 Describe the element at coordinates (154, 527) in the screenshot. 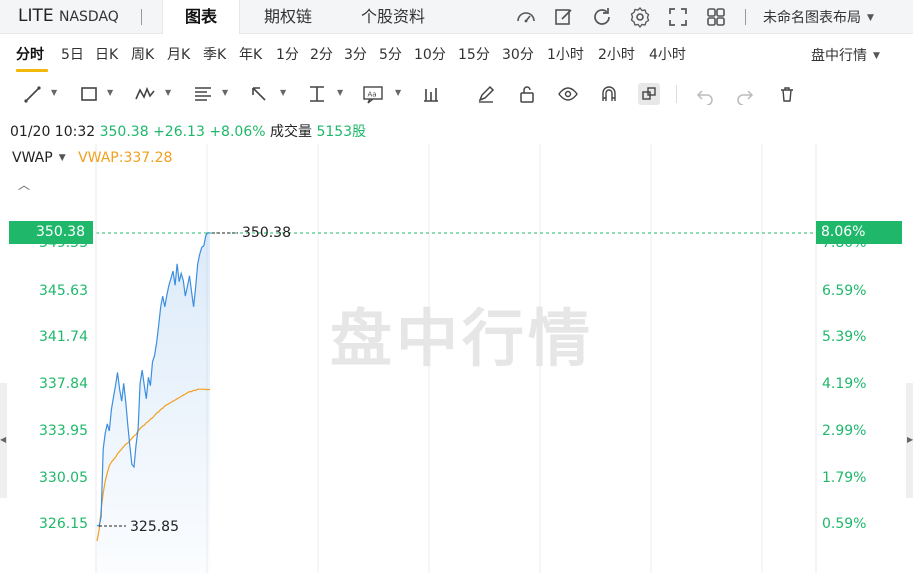

I see `low-annotation: 325.85` at that location.